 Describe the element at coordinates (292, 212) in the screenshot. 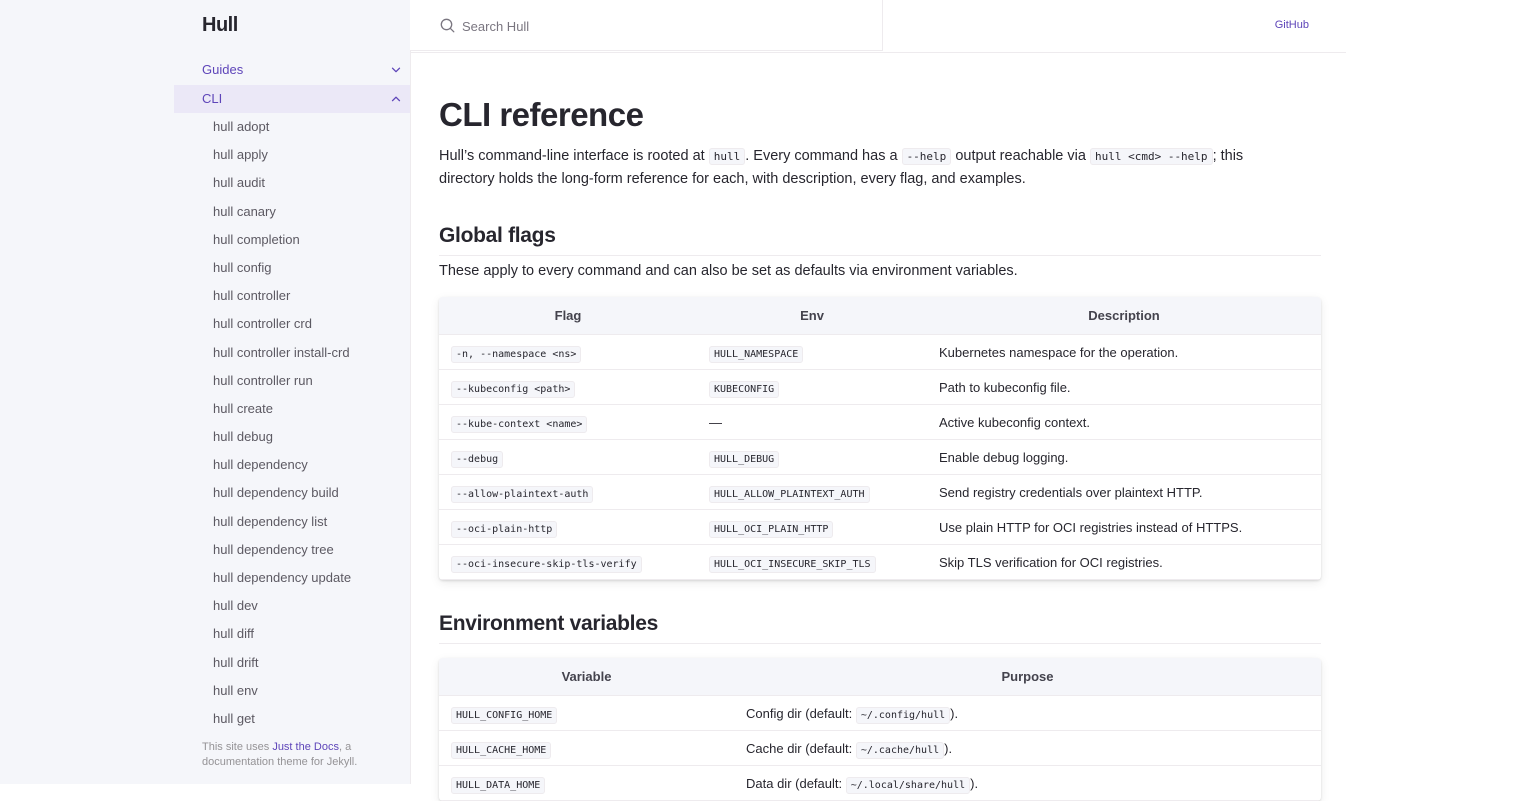

I see `sidebar-item-hull-canary: hull canary` at that location.